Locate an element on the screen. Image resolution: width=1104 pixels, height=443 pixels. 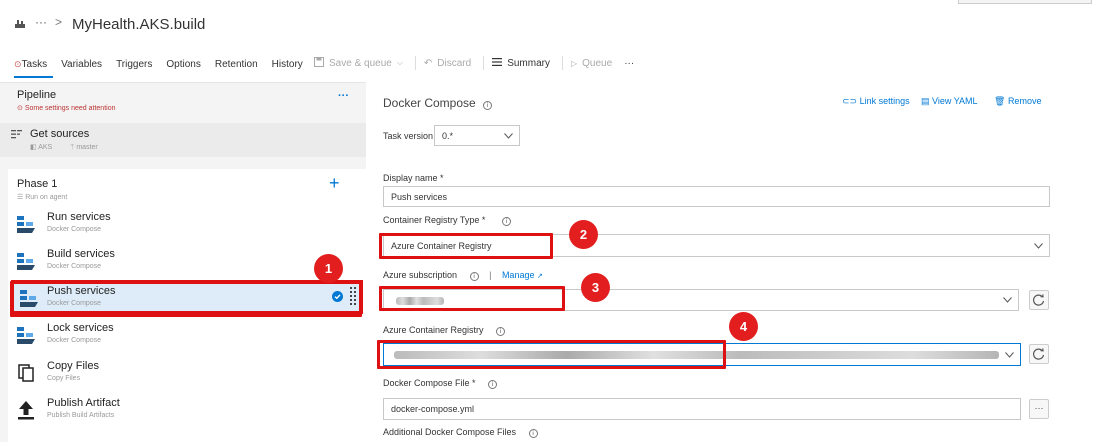
get-sources-item: Get sources ◧ AKS ᛘ master is located at coordinates (183, 140).